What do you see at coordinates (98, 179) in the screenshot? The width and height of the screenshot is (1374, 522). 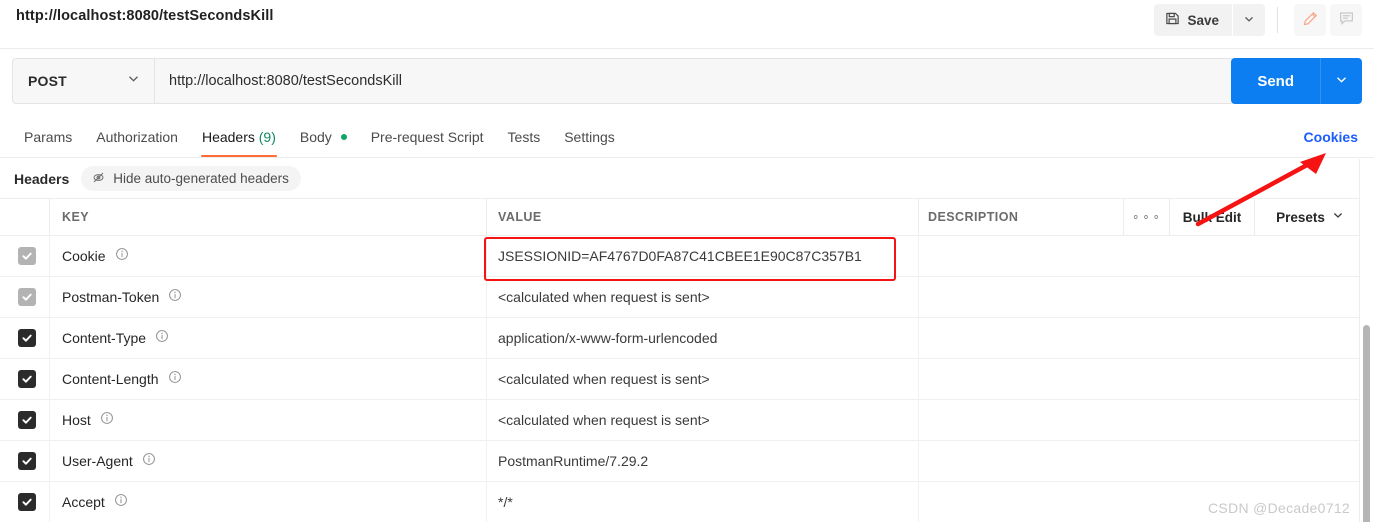 I see `eye-slash-icon` at bounding box center [98, 179].